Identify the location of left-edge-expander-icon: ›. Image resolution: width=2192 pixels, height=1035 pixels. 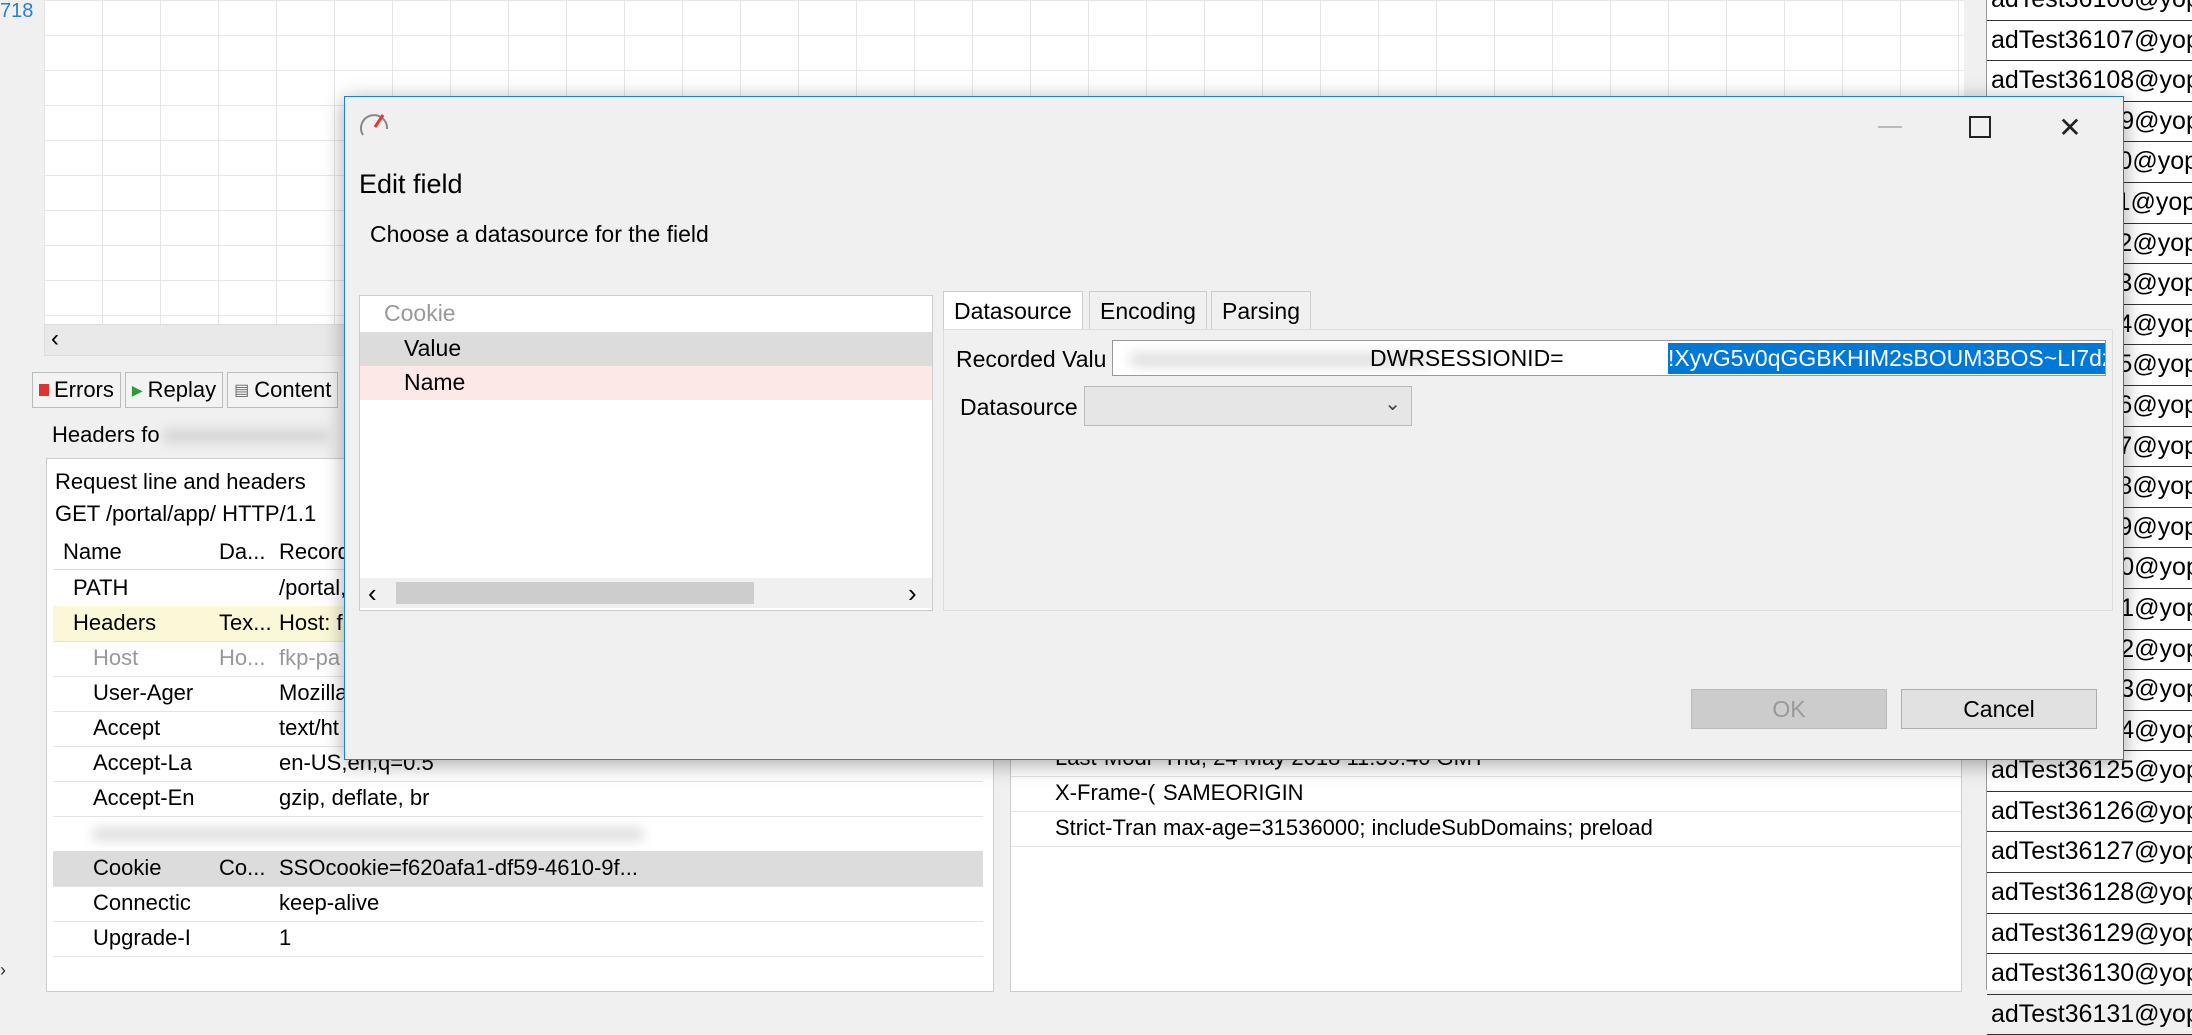
(3, 970).